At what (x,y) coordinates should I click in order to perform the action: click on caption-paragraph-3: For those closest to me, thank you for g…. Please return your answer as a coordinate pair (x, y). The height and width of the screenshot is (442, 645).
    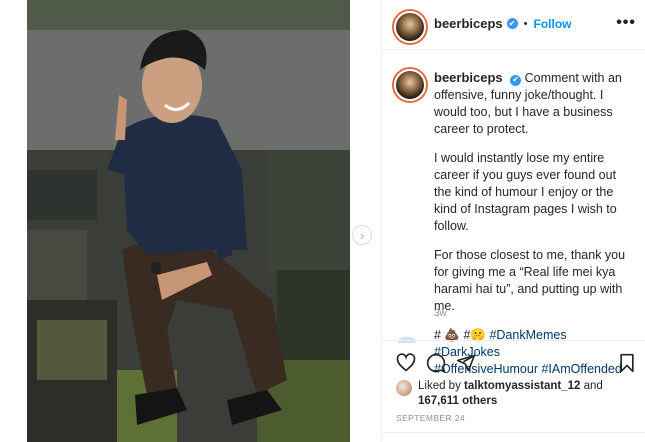
    Looking at the image, I should click on (530, 280).